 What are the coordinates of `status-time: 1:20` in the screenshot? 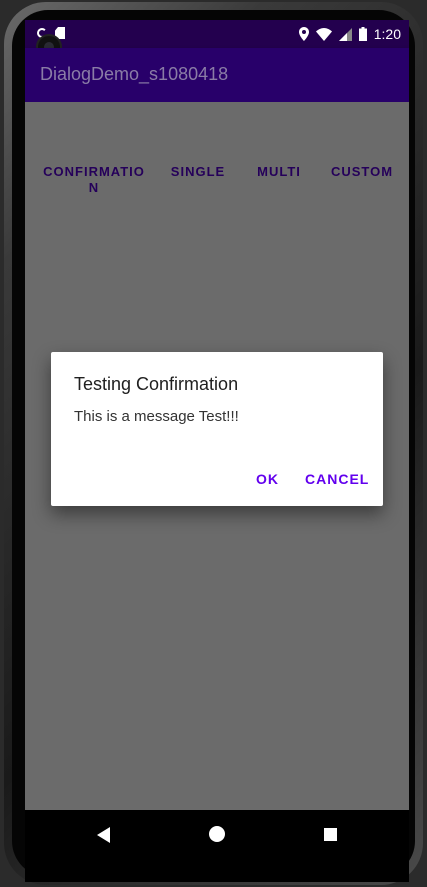 It's located at (387, 34).